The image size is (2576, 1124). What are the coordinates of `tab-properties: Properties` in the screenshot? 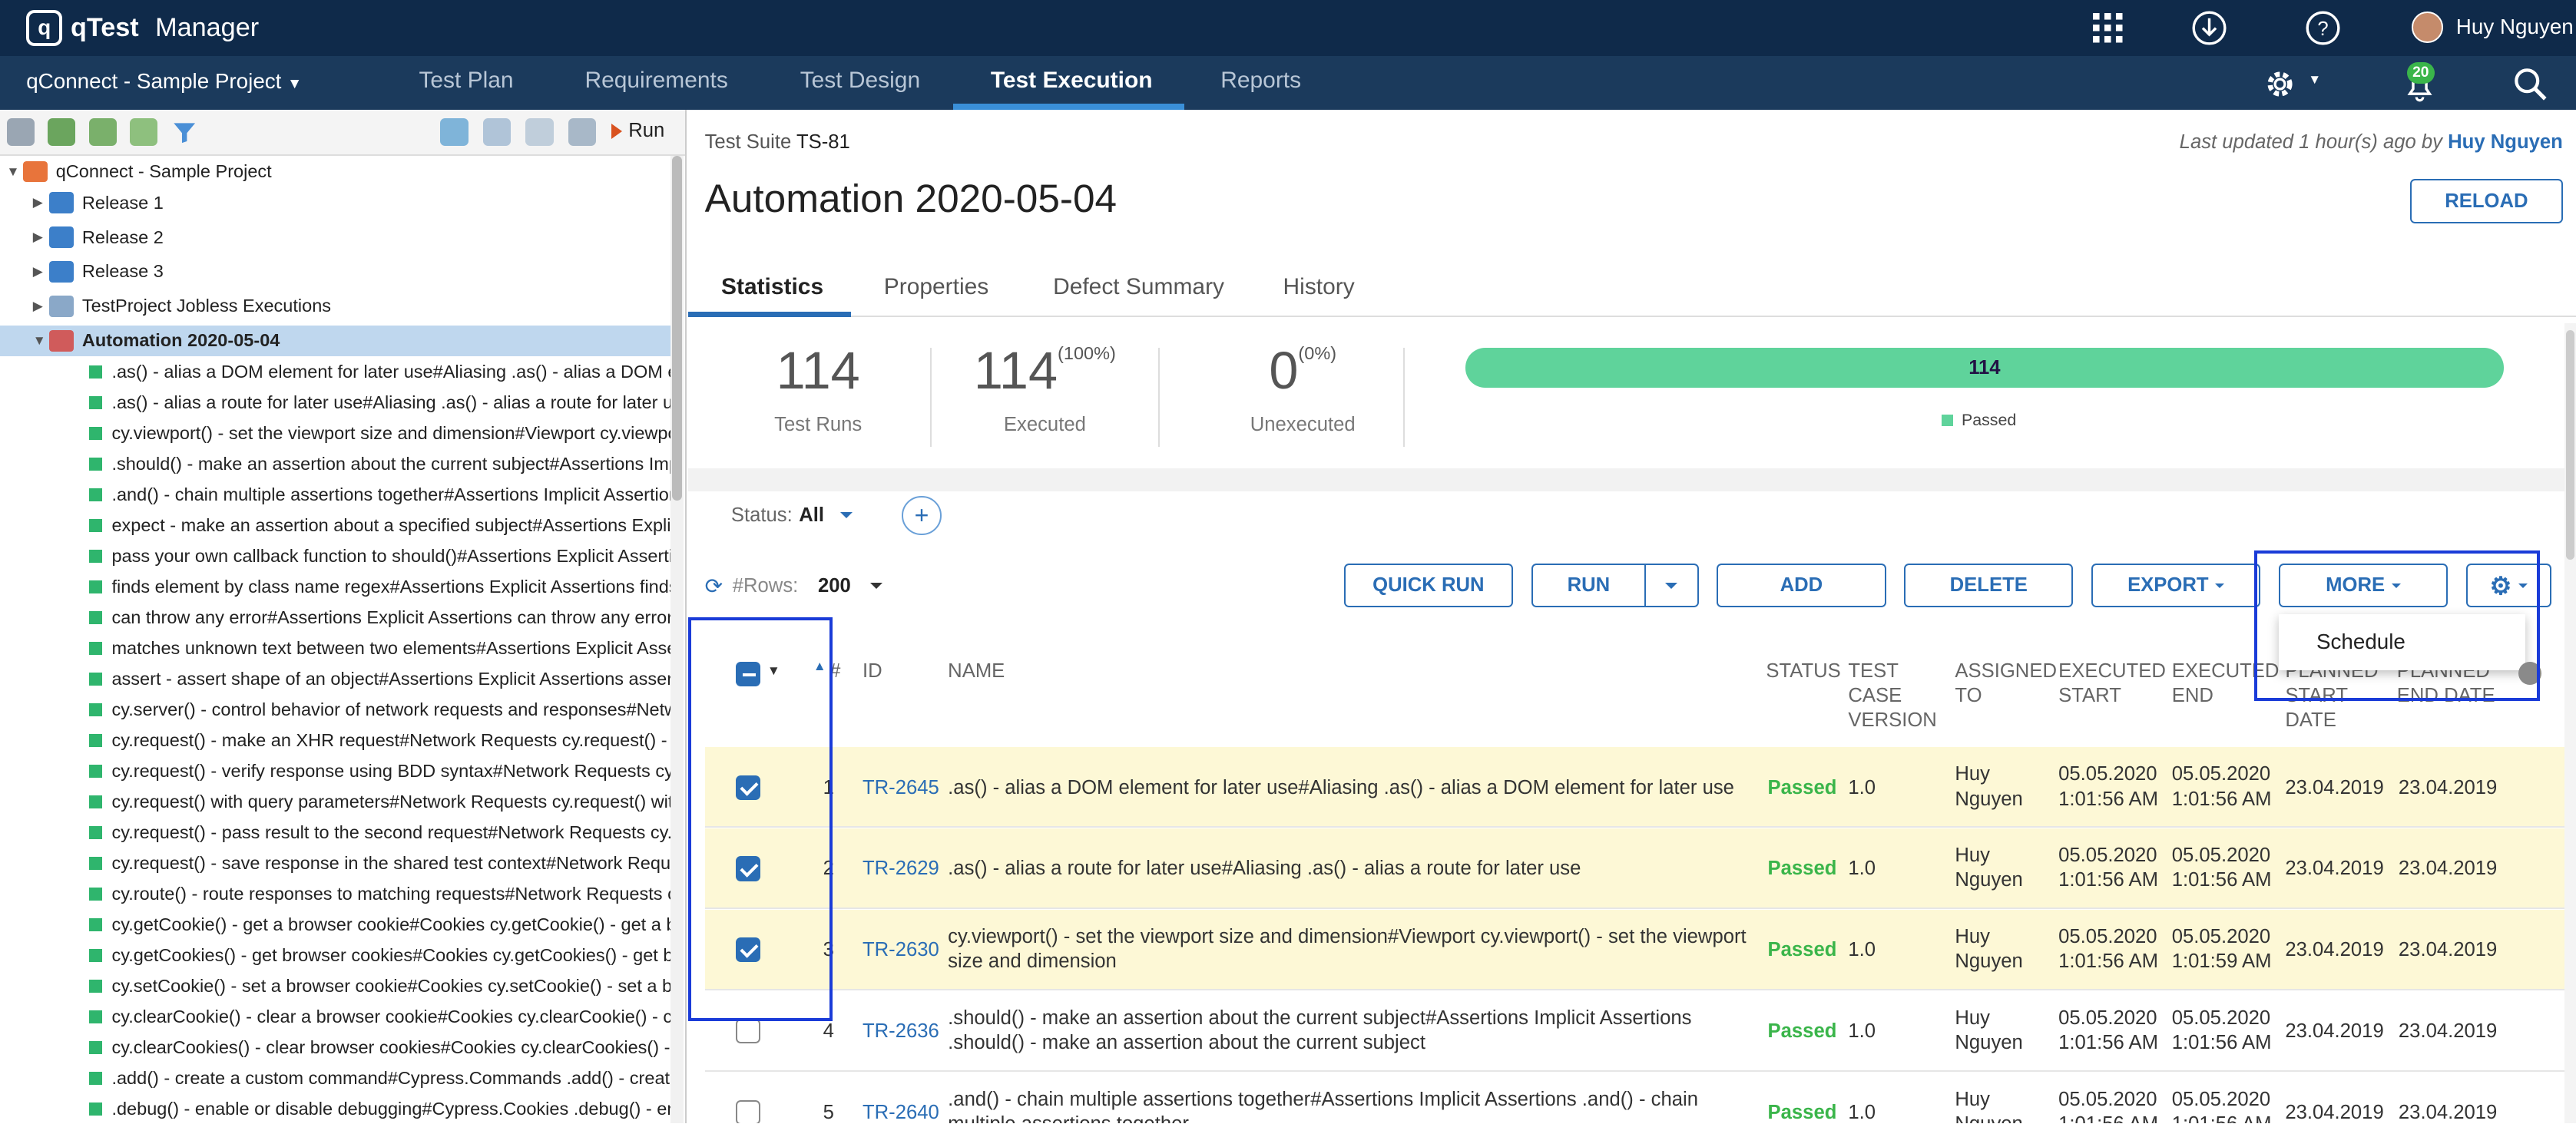 It's located at (936, 287).